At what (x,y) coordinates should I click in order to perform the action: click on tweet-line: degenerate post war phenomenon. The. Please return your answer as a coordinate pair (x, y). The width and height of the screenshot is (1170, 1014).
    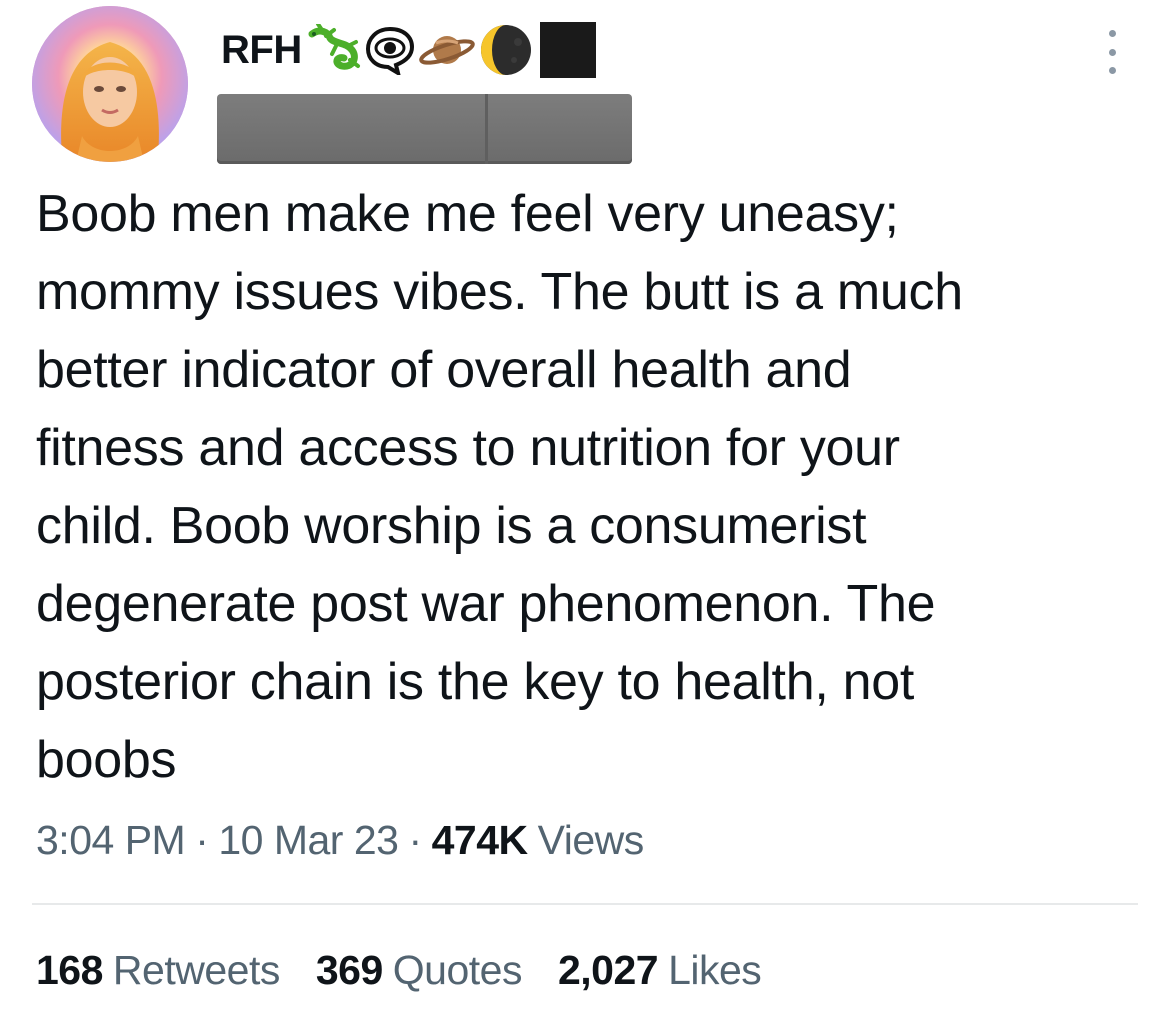
    Looking at the image, I should click on (486, 604).